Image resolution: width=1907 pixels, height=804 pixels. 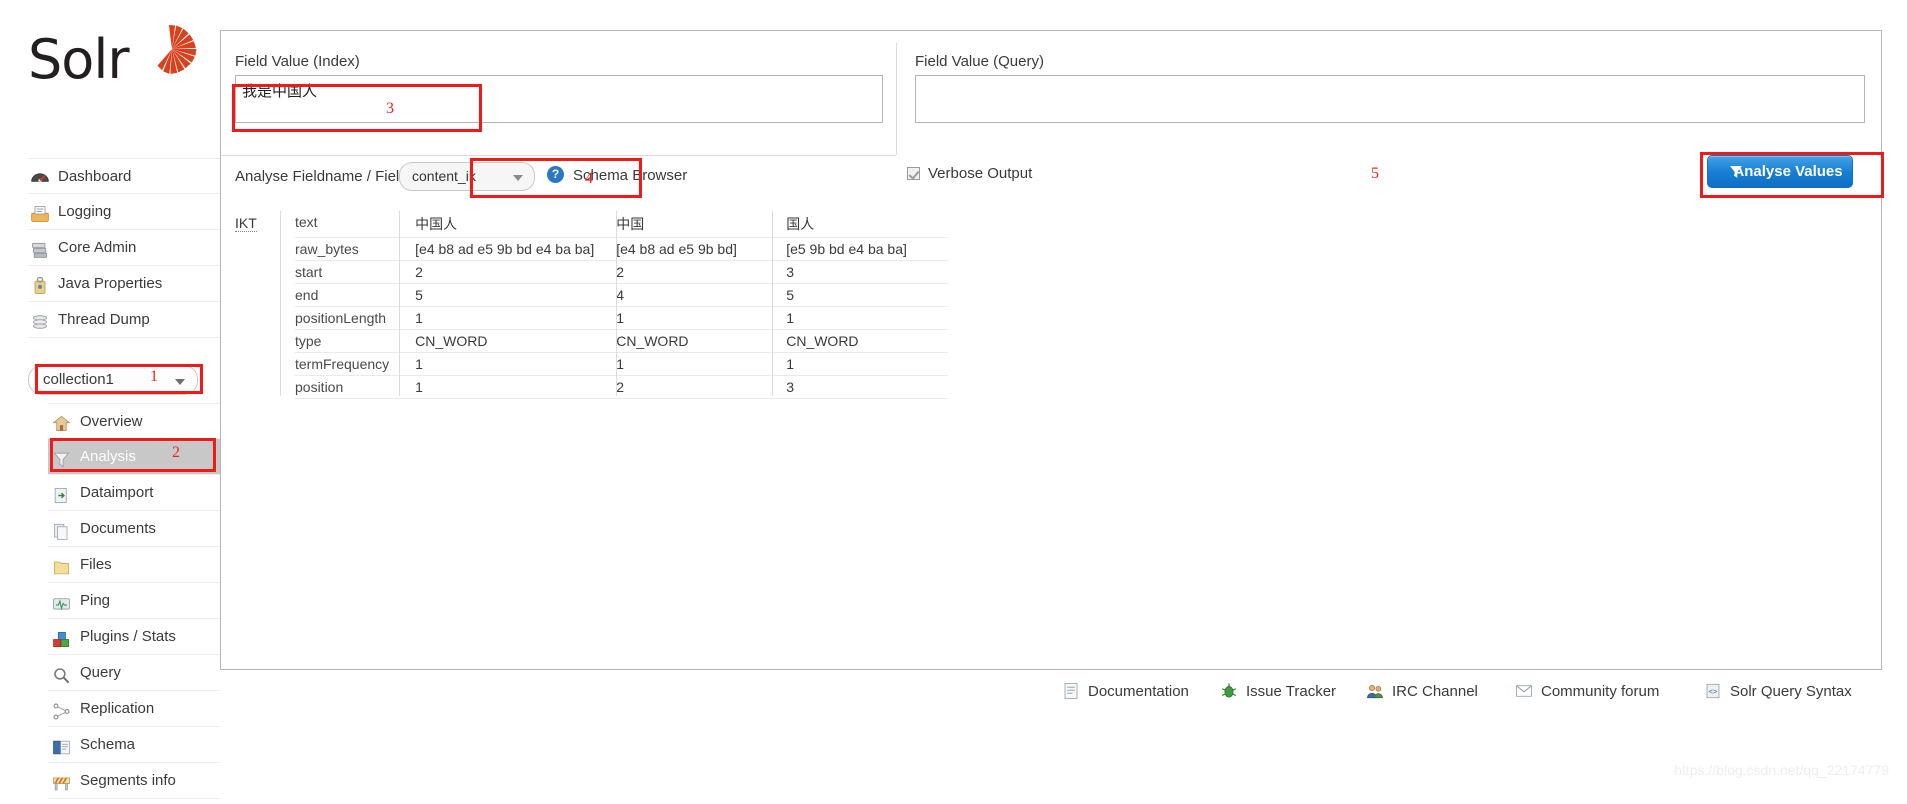 What do you see at coordinates (104, 319) in the screenshot?
I see `sidebar-item-label: Thread Dump` at bounding box center [104, 319].